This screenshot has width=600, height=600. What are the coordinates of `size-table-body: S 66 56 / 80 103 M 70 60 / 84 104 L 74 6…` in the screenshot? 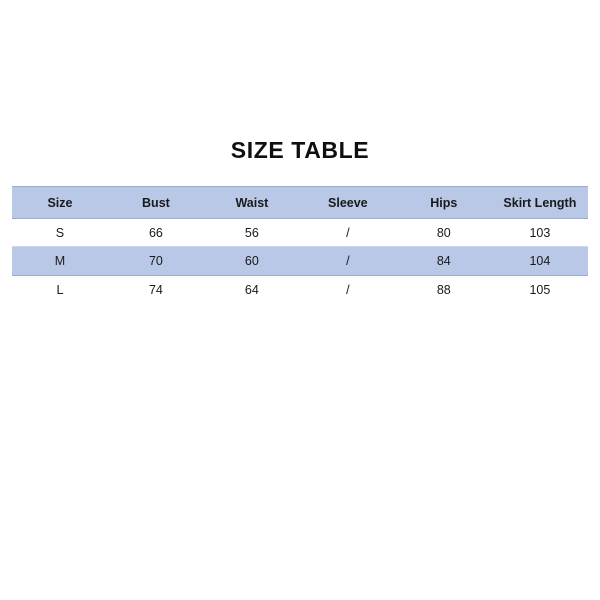 It's located at (300, 260).